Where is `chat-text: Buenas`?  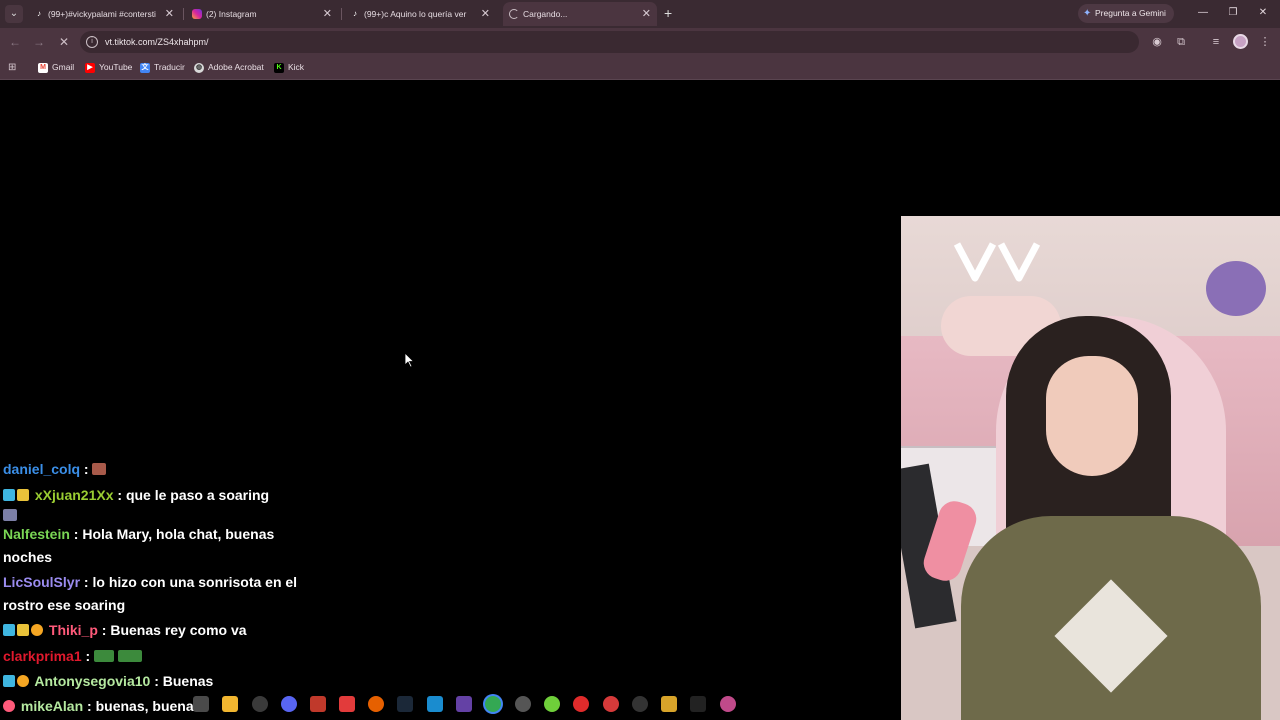
chat-text: Buenas is located at coordinates (188, 681).